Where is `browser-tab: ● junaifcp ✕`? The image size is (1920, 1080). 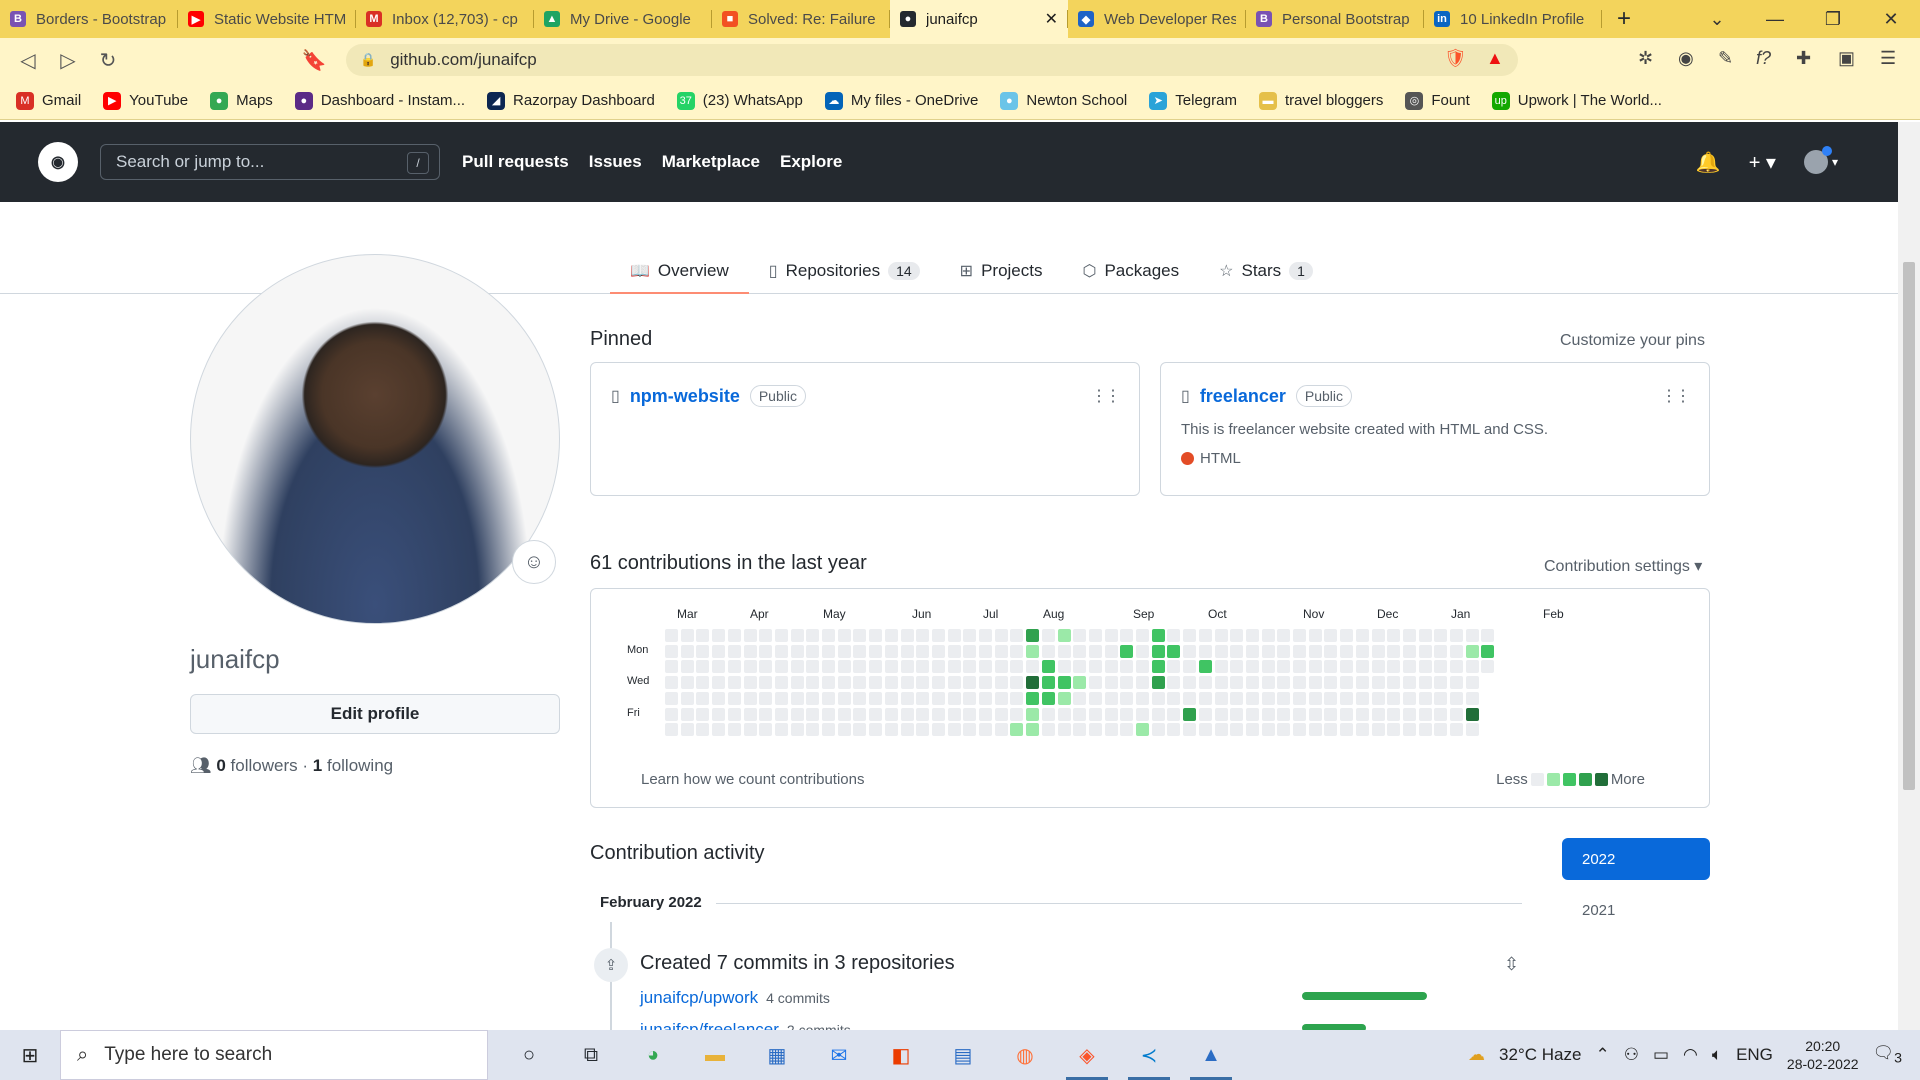
browser-tab: ● junaifcp ✕ is located at coordinates (979, 19).